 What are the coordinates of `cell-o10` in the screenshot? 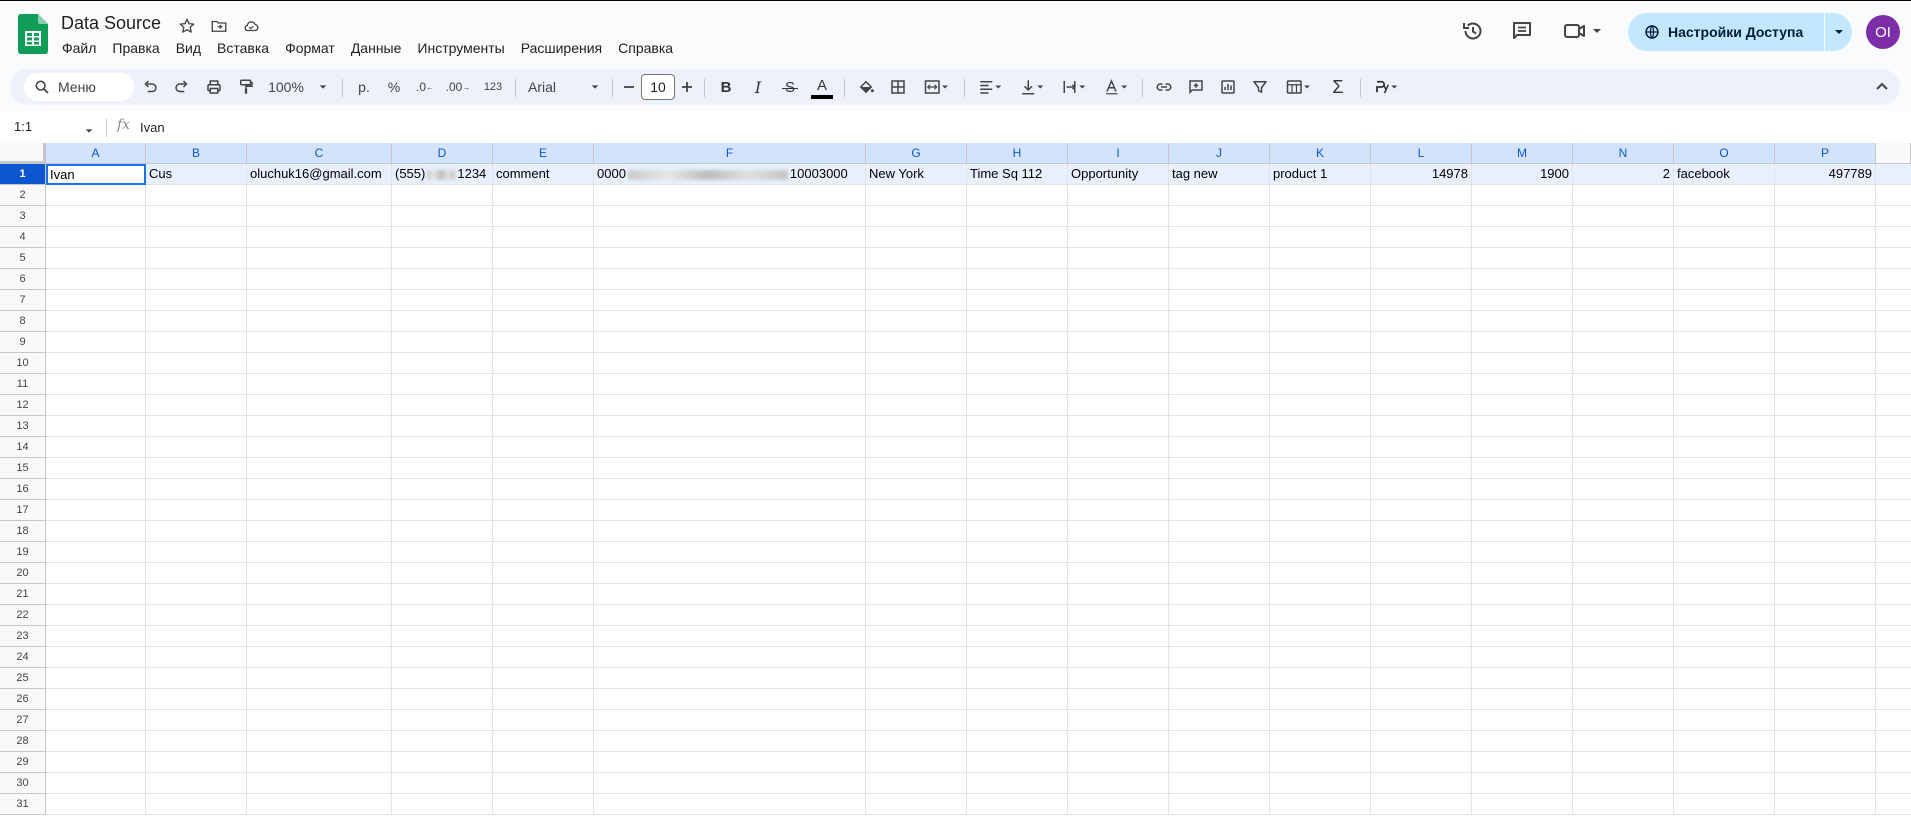 It's located at (1724, 363).